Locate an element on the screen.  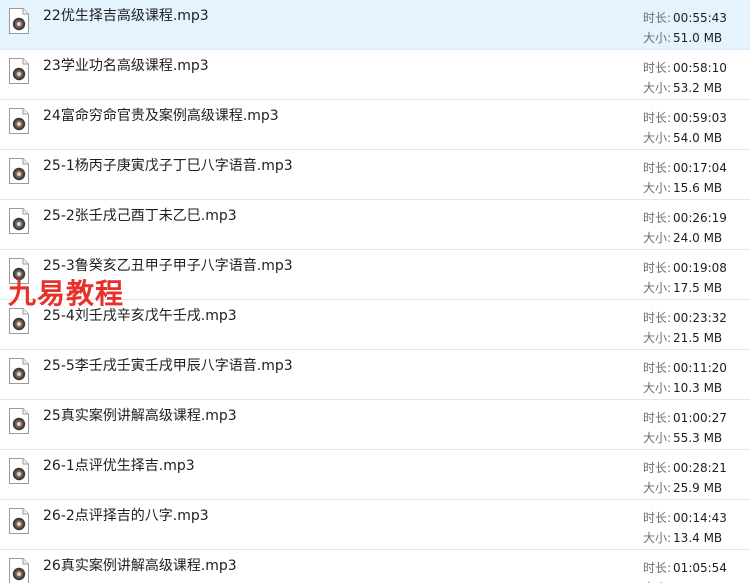
file-size: 大小: 15.6 MB is located at coordinates (682, 187).